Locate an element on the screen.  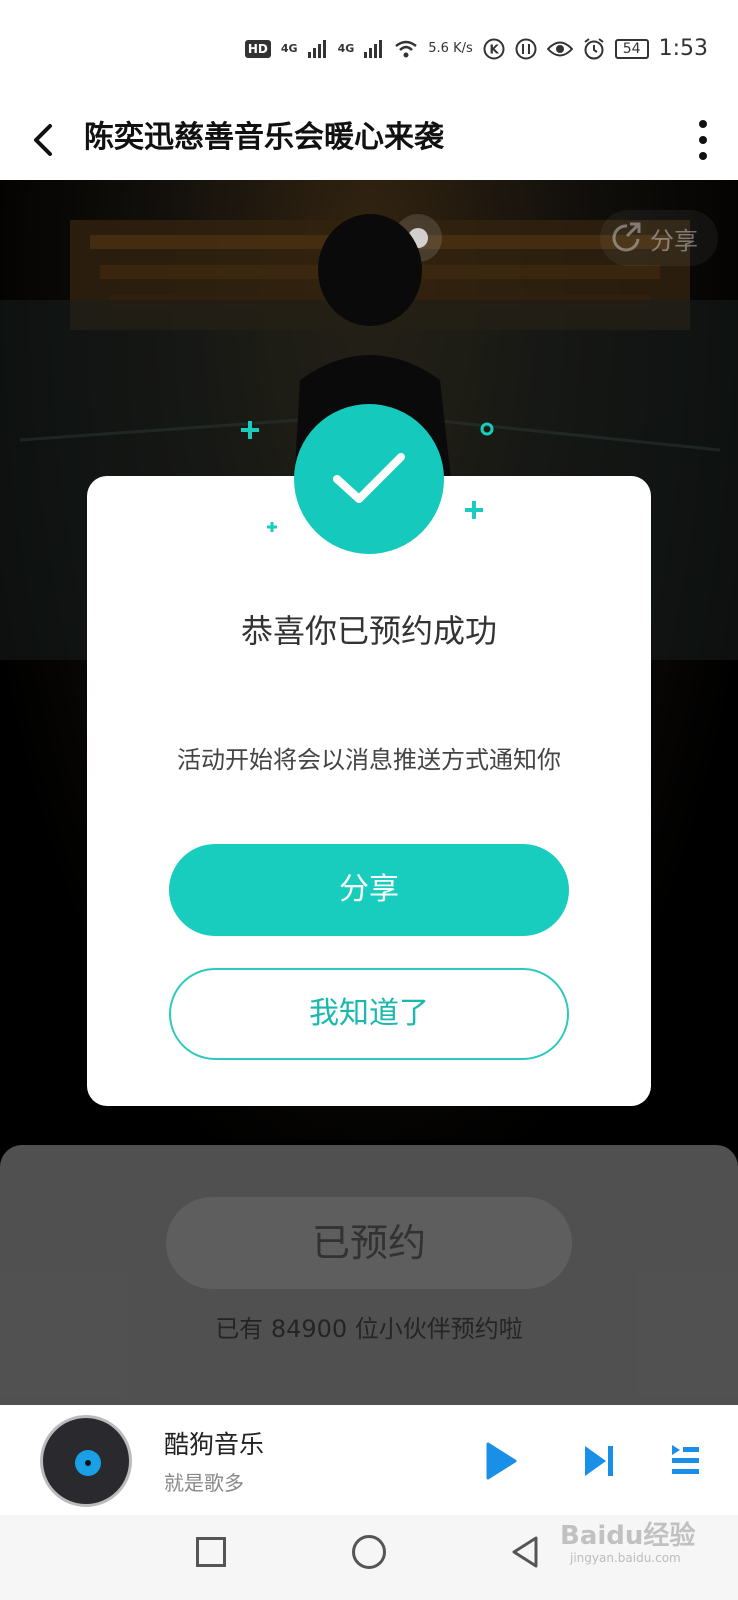
player-title: 酷狗音乐 is located at coordinates (214, 1444).